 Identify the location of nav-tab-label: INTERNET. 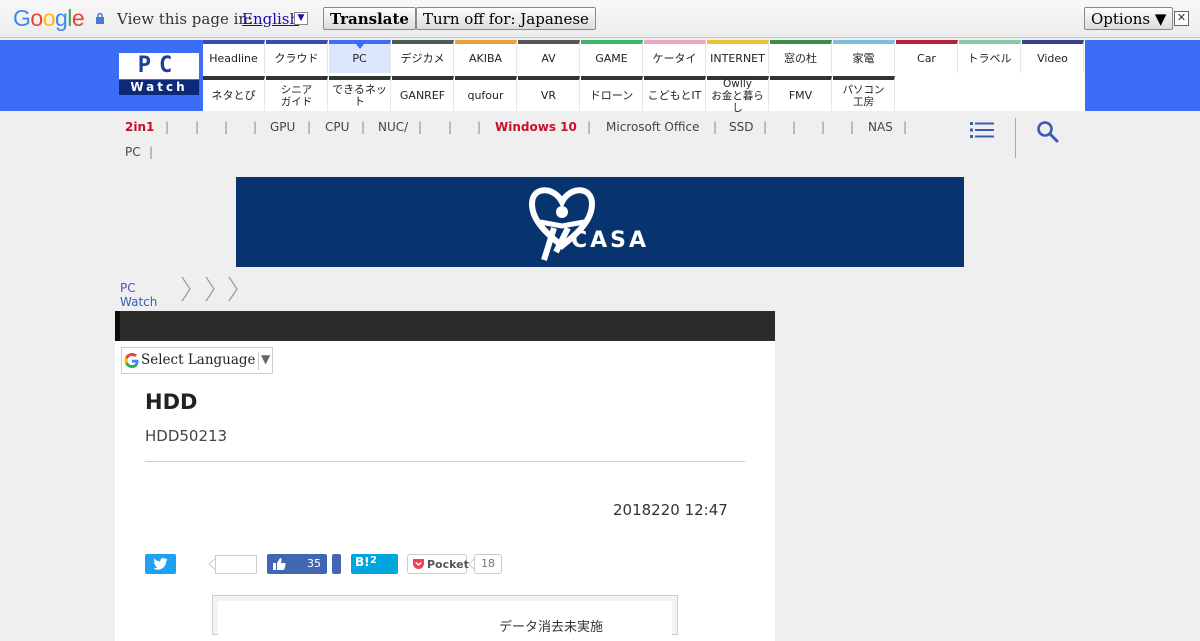
(737, 58).